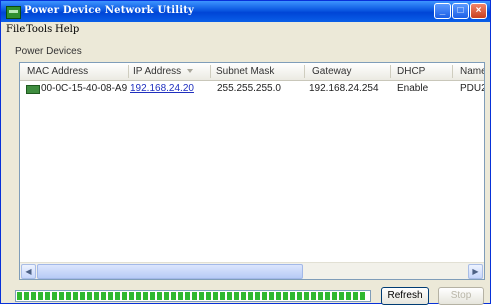 Image resolution: width=491 pixels, height=305 pixels. I want to click on network-device-icon, so click(33, 89).